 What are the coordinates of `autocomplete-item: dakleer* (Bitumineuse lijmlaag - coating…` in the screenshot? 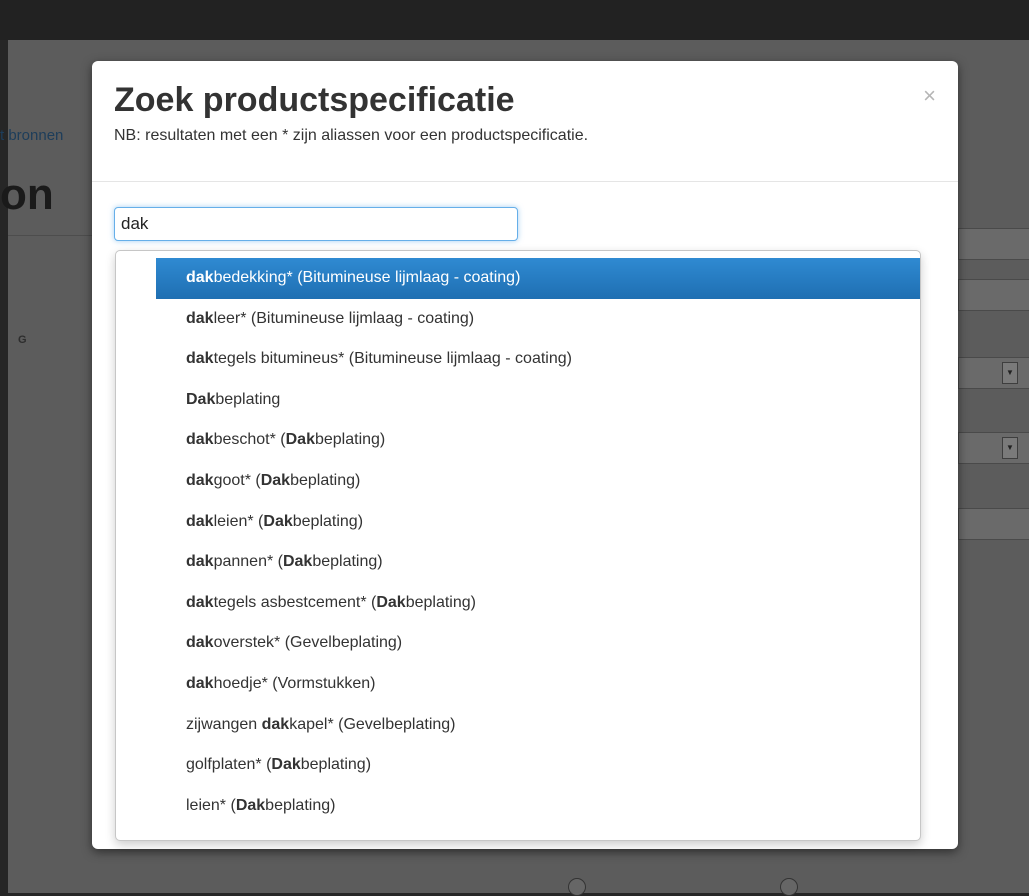 It's located at (538, 319).